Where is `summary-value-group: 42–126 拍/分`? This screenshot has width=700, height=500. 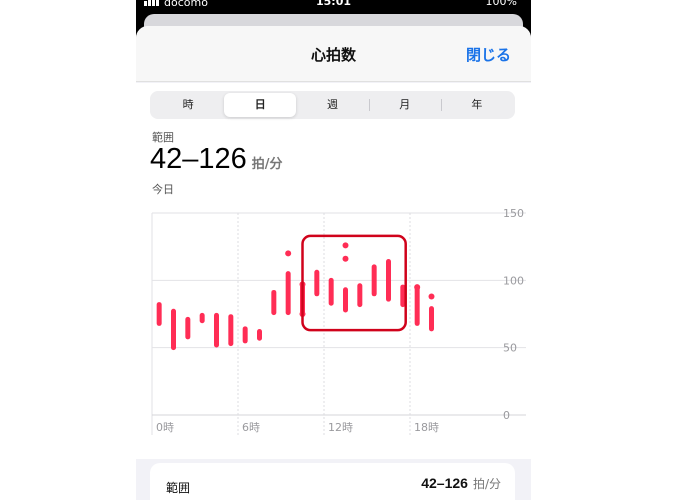 summary-value-group: 42–126 拍/分 is located at coordinates (461, 483).